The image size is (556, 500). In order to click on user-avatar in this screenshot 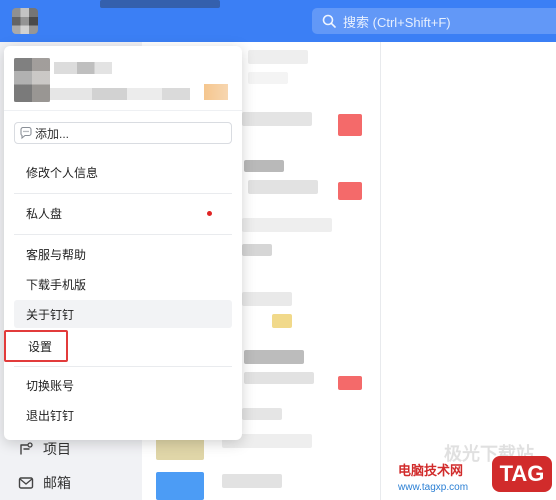, I will do `click(25, 21)`.